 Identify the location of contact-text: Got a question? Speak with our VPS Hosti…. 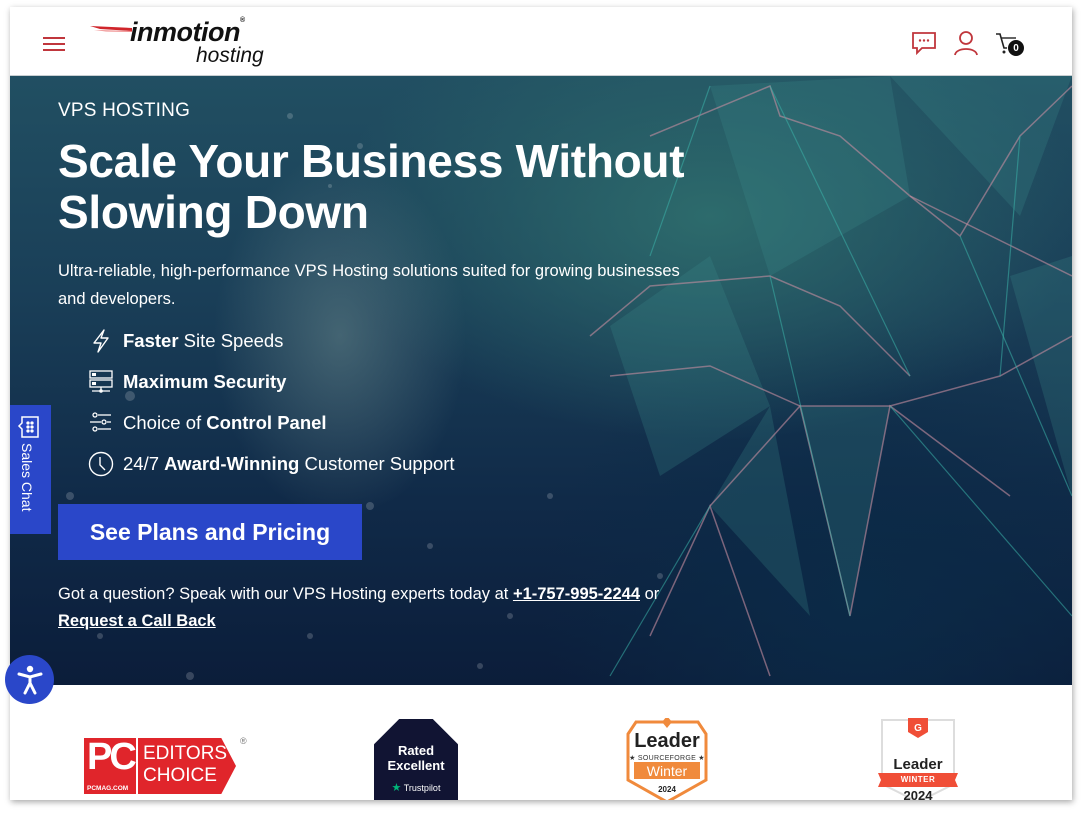
(359, 607).